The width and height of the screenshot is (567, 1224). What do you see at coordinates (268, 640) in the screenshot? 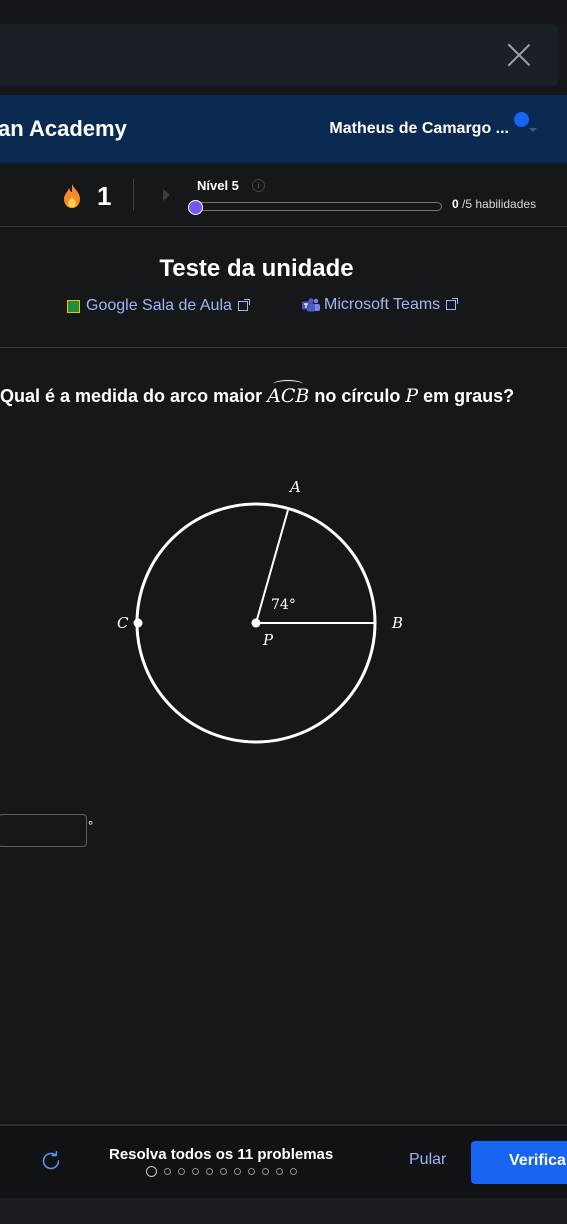
I see `point-p-label: P` at bounding box center [268, 640].